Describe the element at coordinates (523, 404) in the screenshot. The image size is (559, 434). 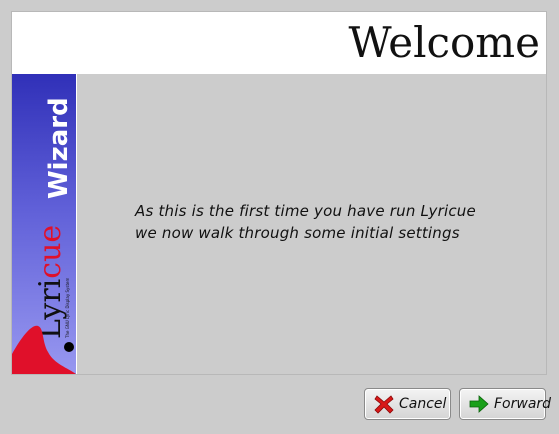
I see `forward-label: Forward` at that location.